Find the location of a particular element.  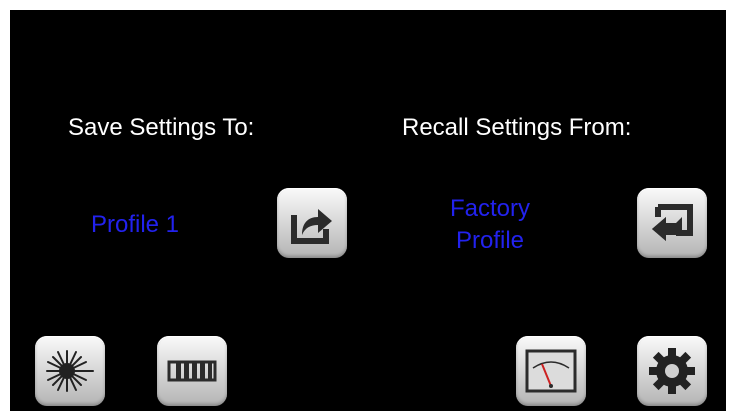

meter-gauge-icon is located at coordinates (551, 371).